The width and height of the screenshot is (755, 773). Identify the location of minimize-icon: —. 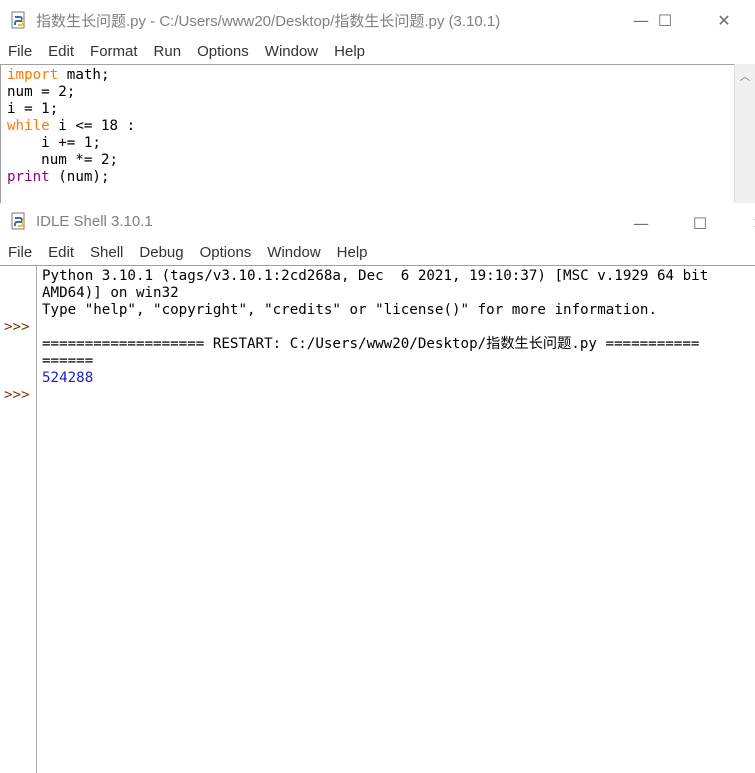
(641, 223).